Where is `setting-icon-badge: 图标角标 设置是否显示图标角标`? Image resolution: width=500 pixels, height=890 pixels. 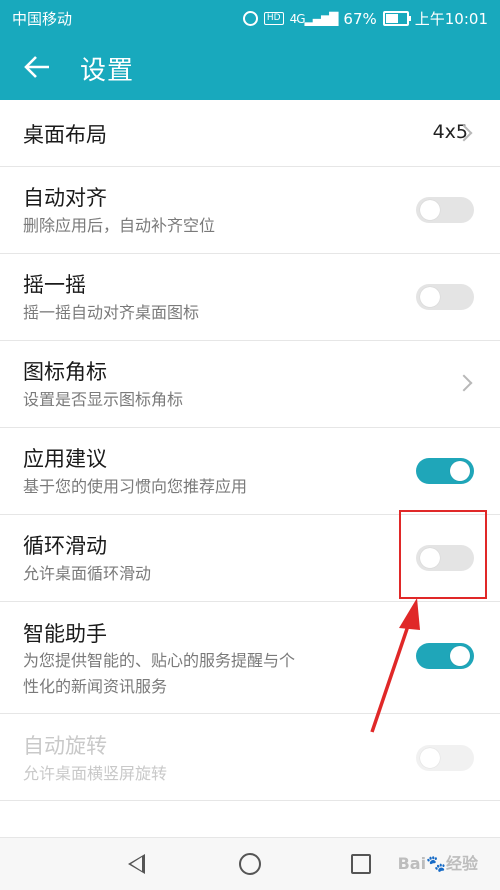
setting-icon-badge: 图标角标 设置是否显示图标角标 is located at coordinates (250, 384).